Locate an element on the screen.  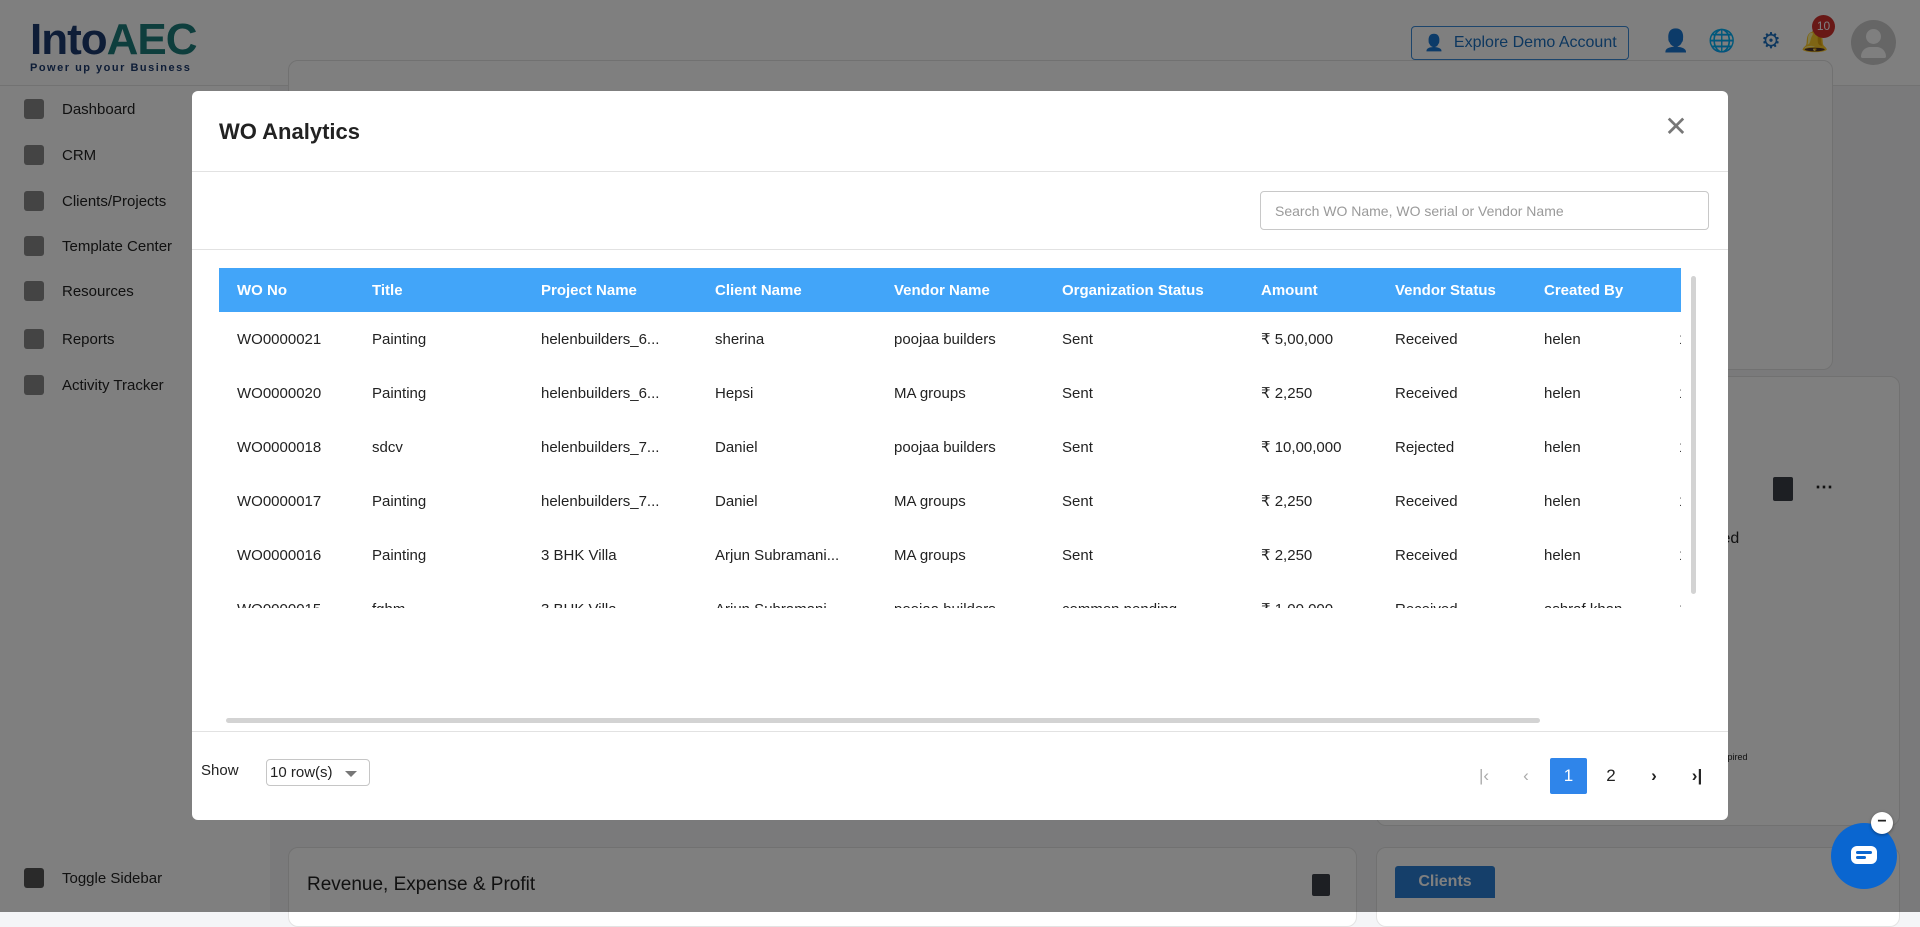
column-header: Vendor Name is located at coordinates (960, 290).